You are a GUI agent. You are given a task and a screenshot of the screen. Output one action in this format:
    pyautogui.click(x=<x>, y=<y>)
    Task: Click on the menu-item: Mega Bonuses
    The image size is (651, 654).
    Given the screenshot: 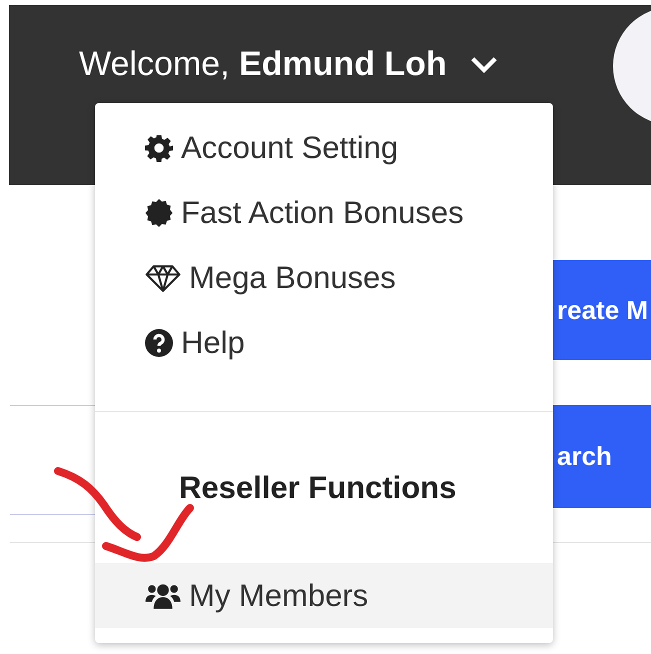 What is the action you would take?
    pyautogui.click(x=324, y=277)
    